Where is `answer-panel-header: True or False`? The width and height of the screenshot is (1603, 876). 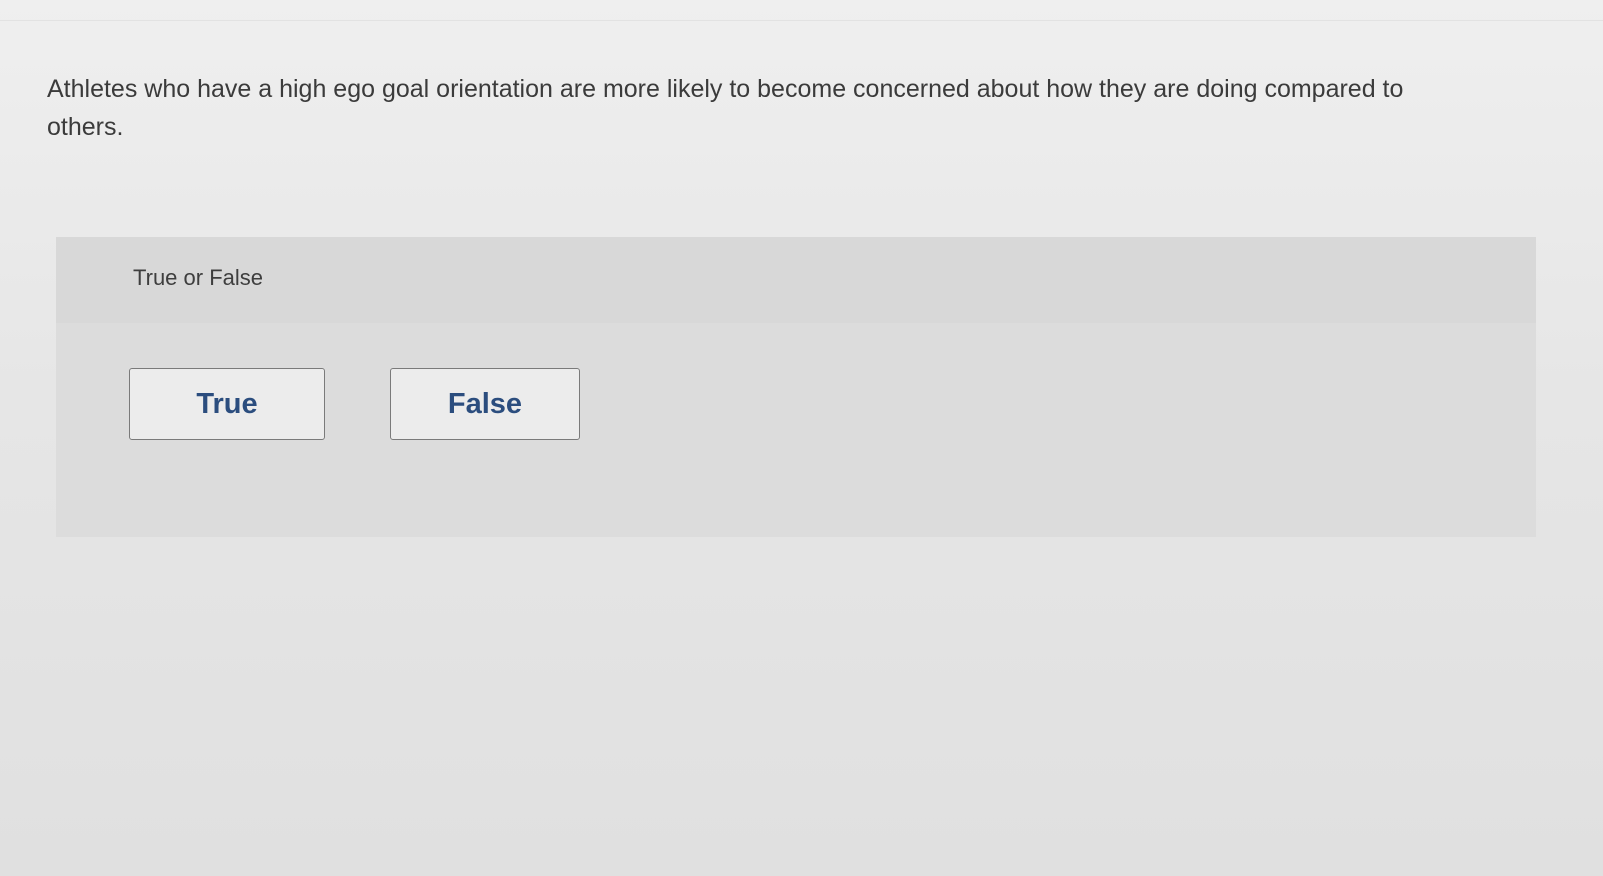 answer-panel-header: True or False is located at coordinates (796, 280).